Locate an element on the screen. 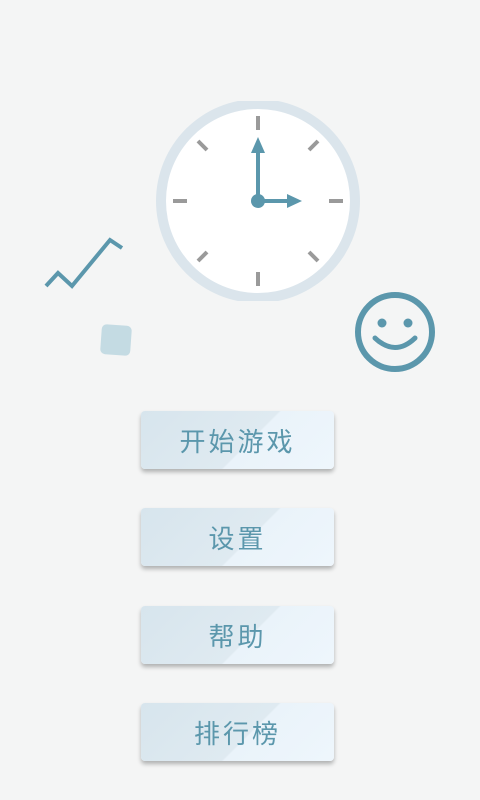  leaderboard-button: 排行榜 is located at coordinates (237, 732).